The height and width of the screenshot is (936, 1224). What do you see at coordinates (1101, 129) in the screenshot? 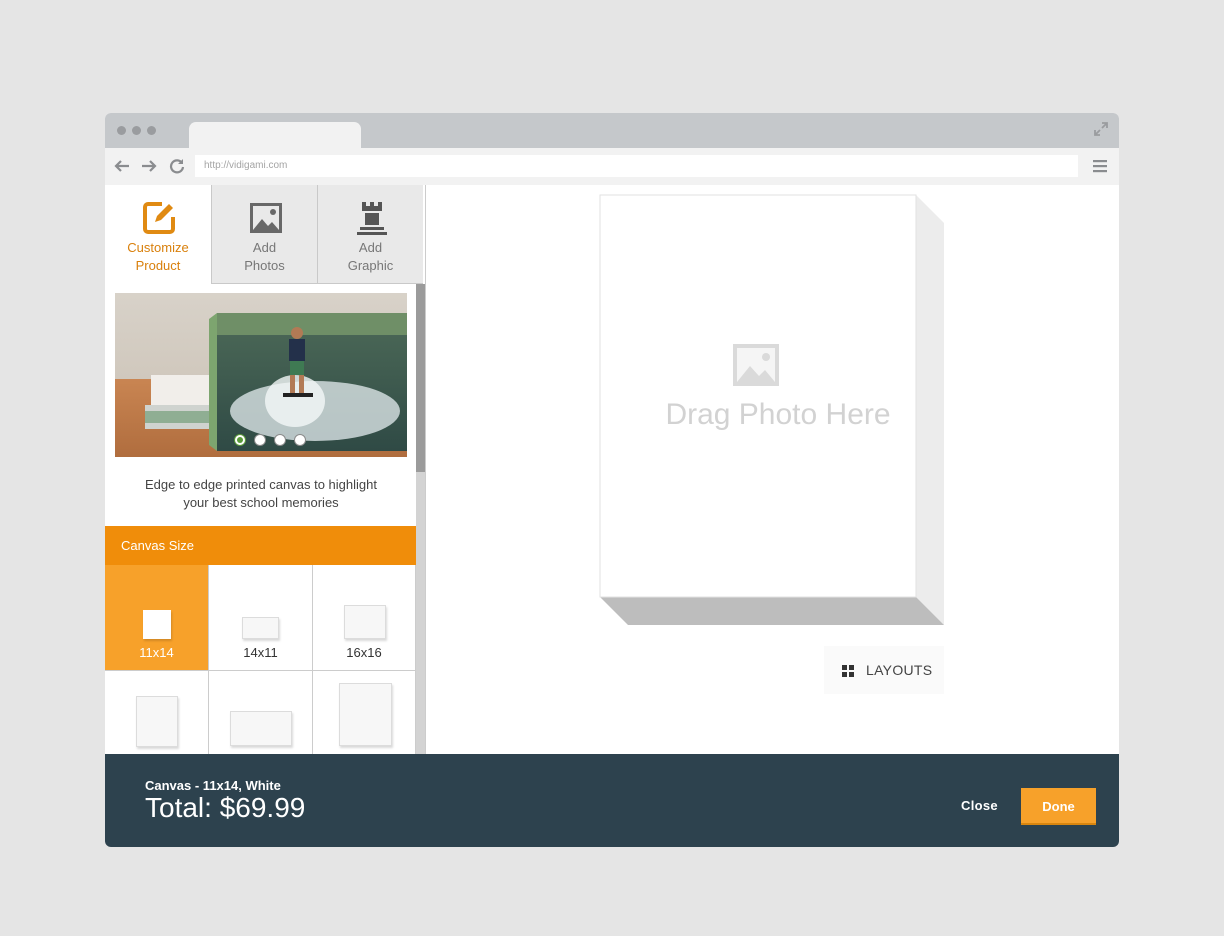
I see `expand-icon` at bounding box center [1101, 129].